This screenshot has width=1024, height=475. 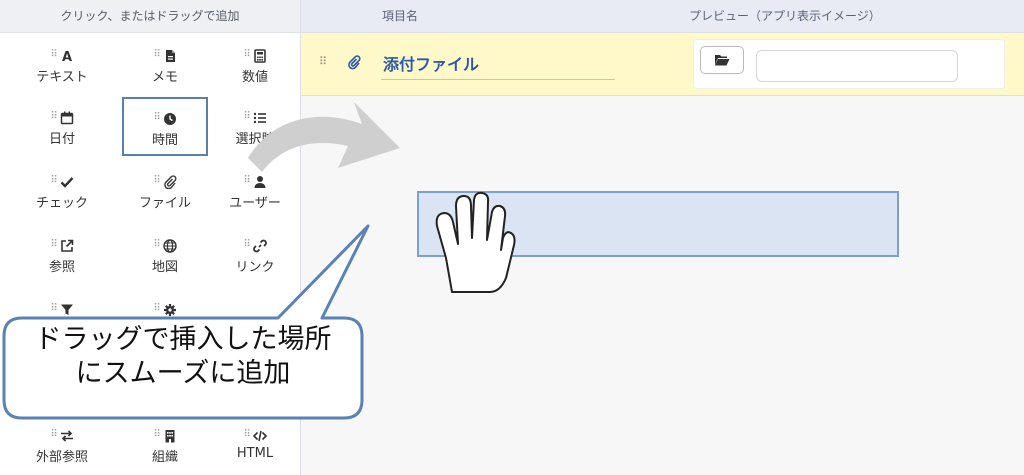 What do you see at coordinates (165, 445) in the screenshot?
I see `palette-item-organization: ⠿ 組織` at bounding box center [165, 445].